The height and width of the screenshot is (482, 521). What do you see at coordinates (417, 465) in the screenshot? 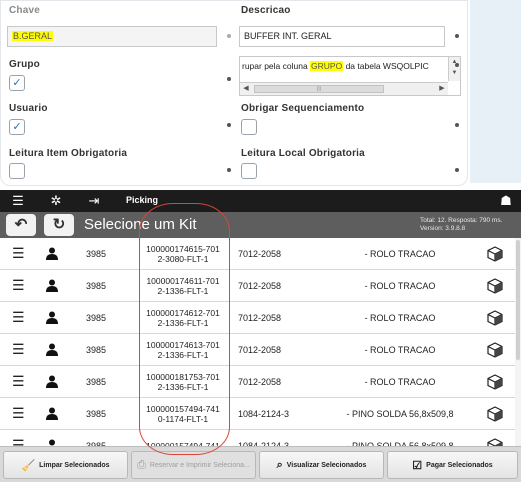
I see `checkbox-icon: ☑` at bounding box center [417, 465].